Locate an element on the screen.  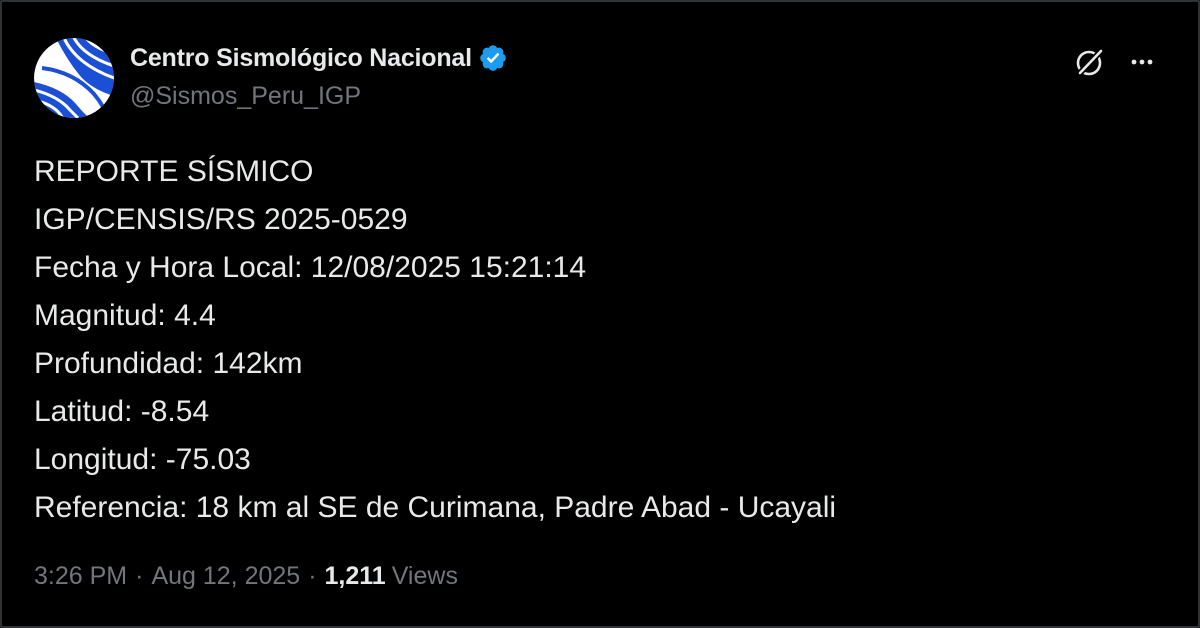
avatar is located at coordinates (74, 78).